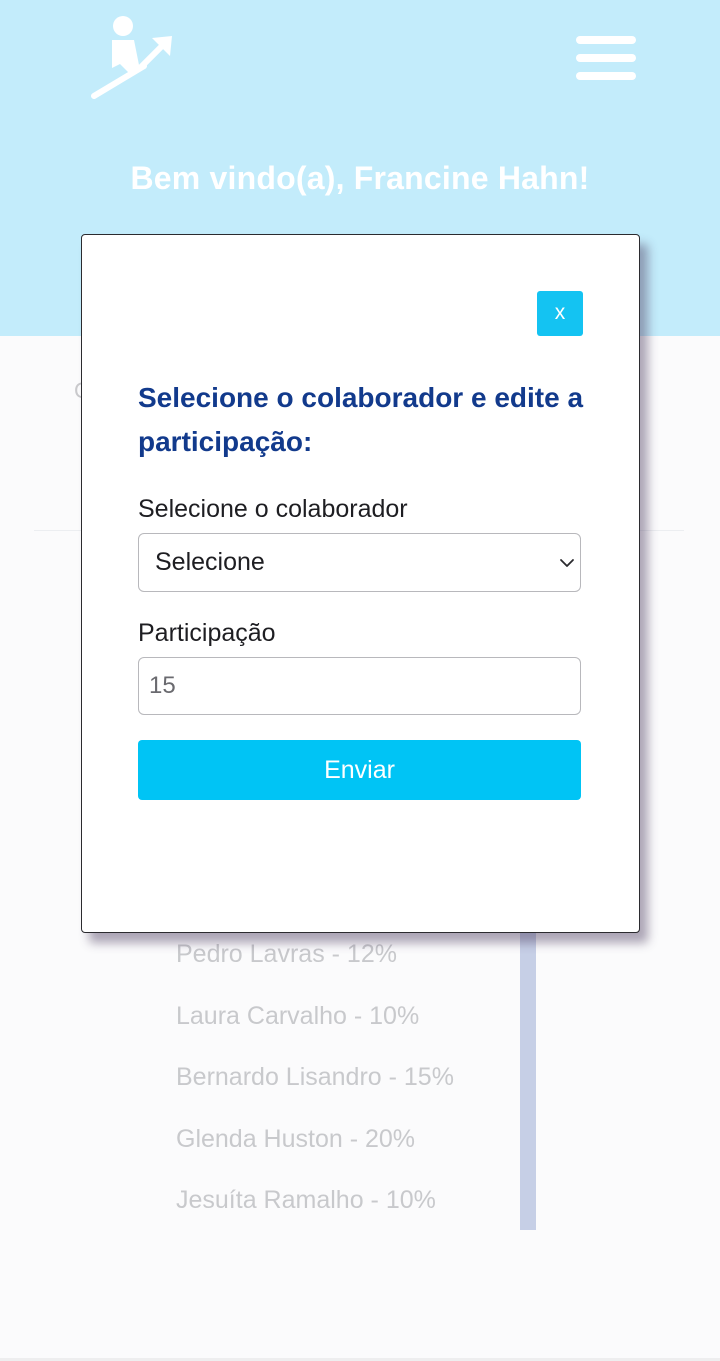 Image resolution: width=720 pixels, height=1361 pixels. I want to click on collaborator-select: Selecione, so click(359, 562).